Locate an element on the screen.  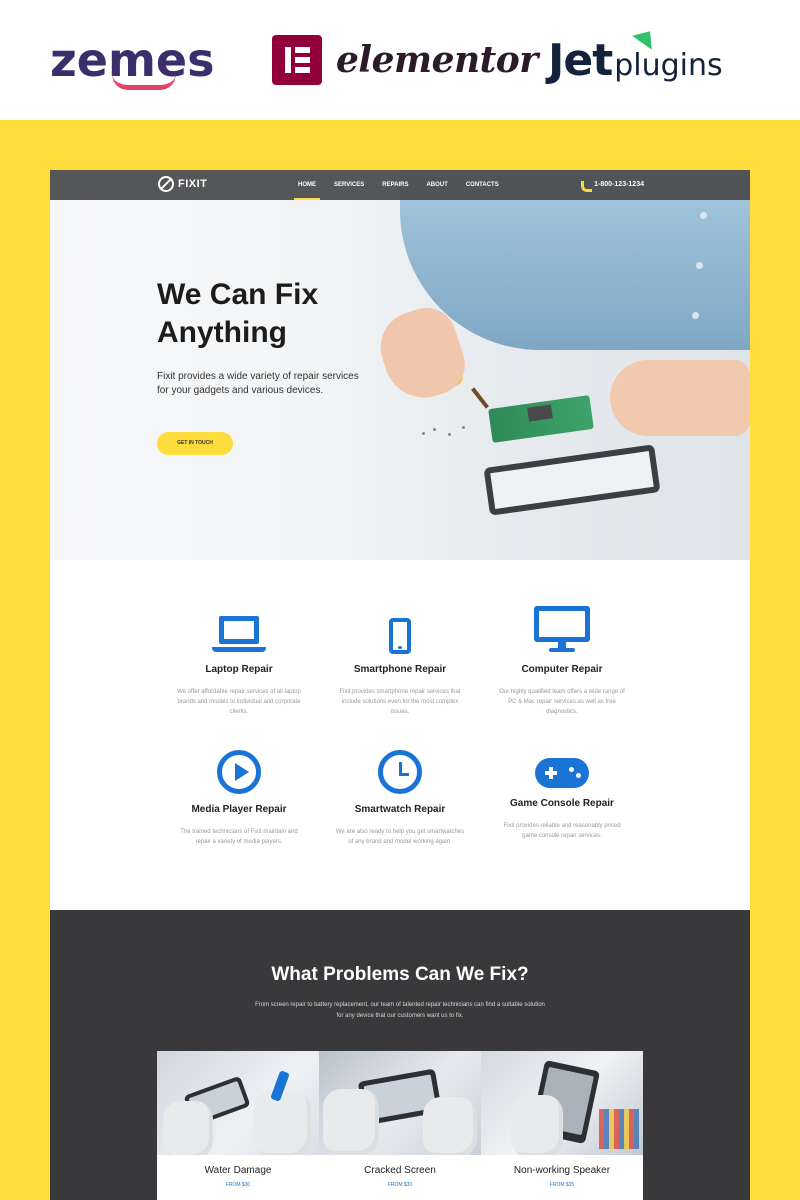
brand-strip: zemes elementor Jet plugins is located at coordinates (400, 60).